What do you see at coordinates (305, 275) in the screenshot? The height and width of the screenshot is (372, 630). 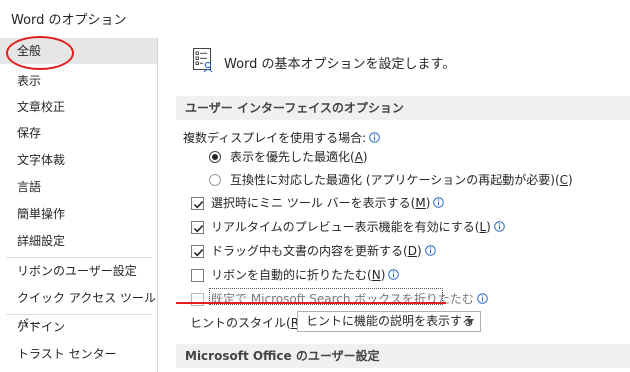 I see `collapse-ribbon-label: リボンを自動的に折りたたむ(N)` at bounding box center [305, 275].